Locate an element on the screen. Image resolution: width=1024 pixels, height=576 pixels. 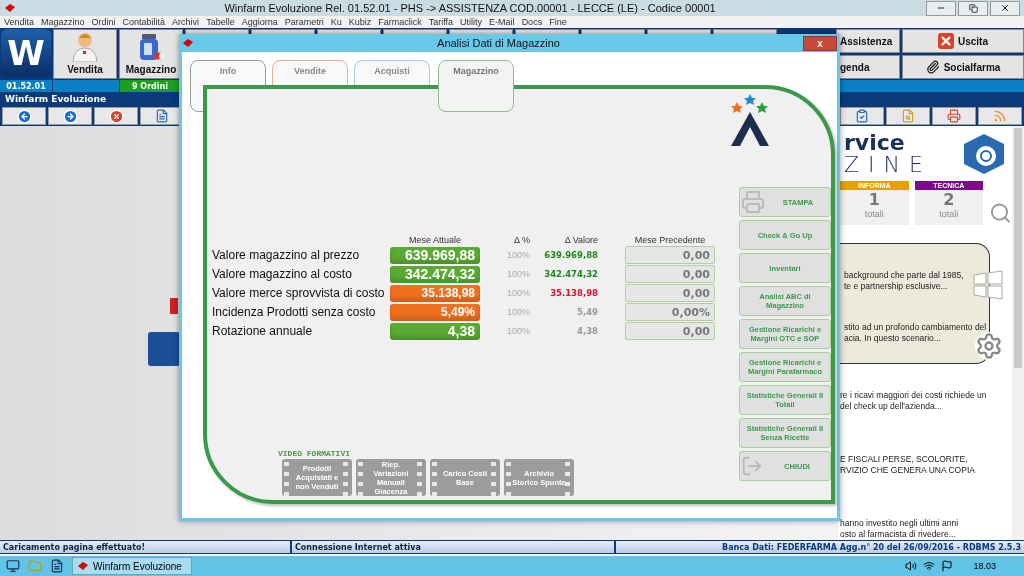
value-badge: 5,49% is located at coordinates (435, 312).